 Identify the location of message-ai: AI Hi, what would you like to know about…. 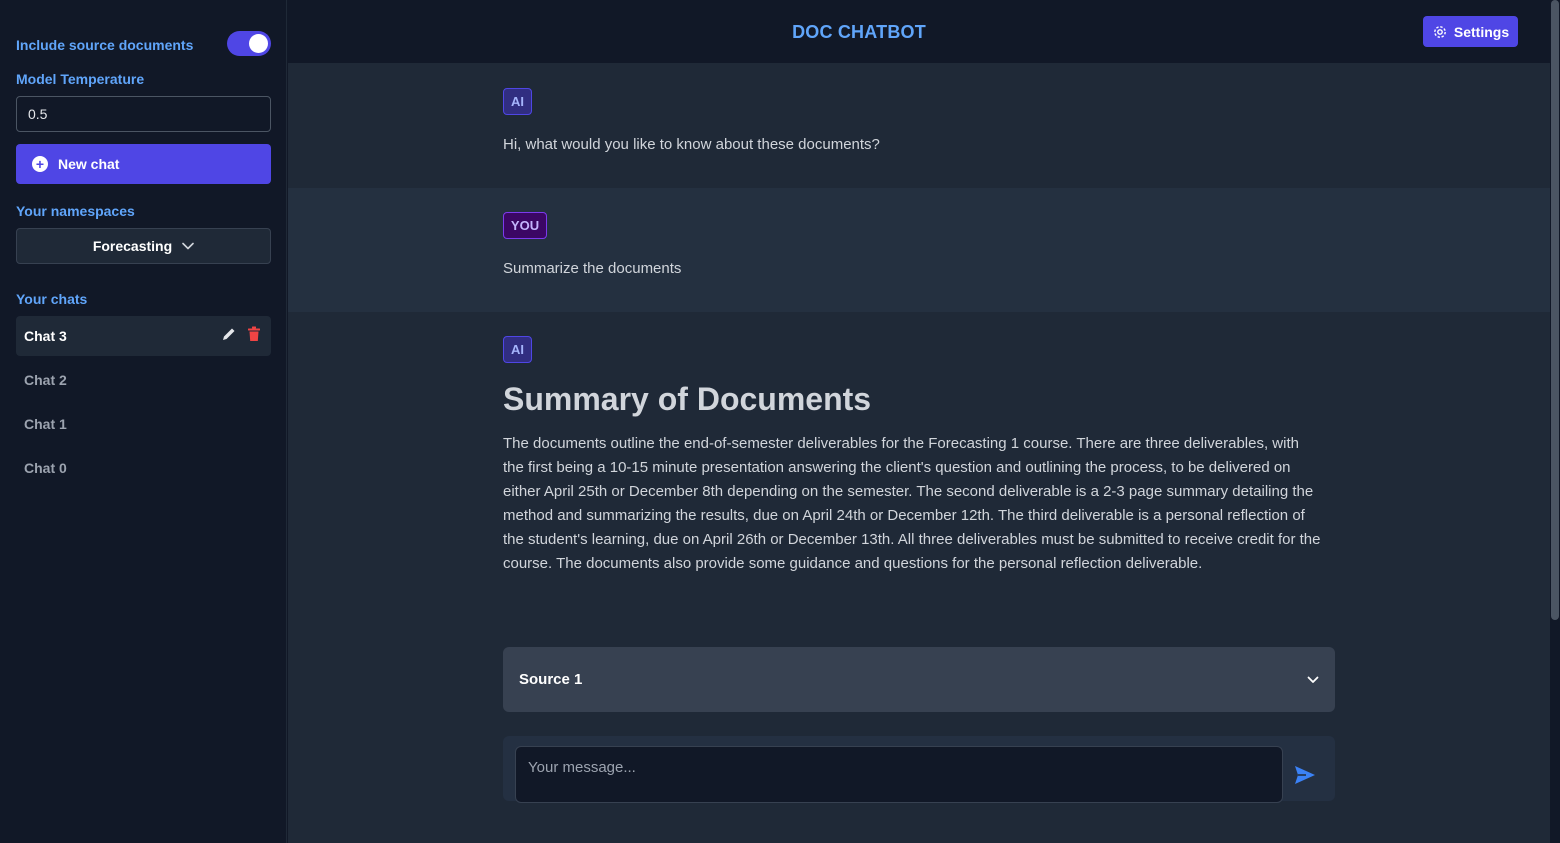
(919, 125).